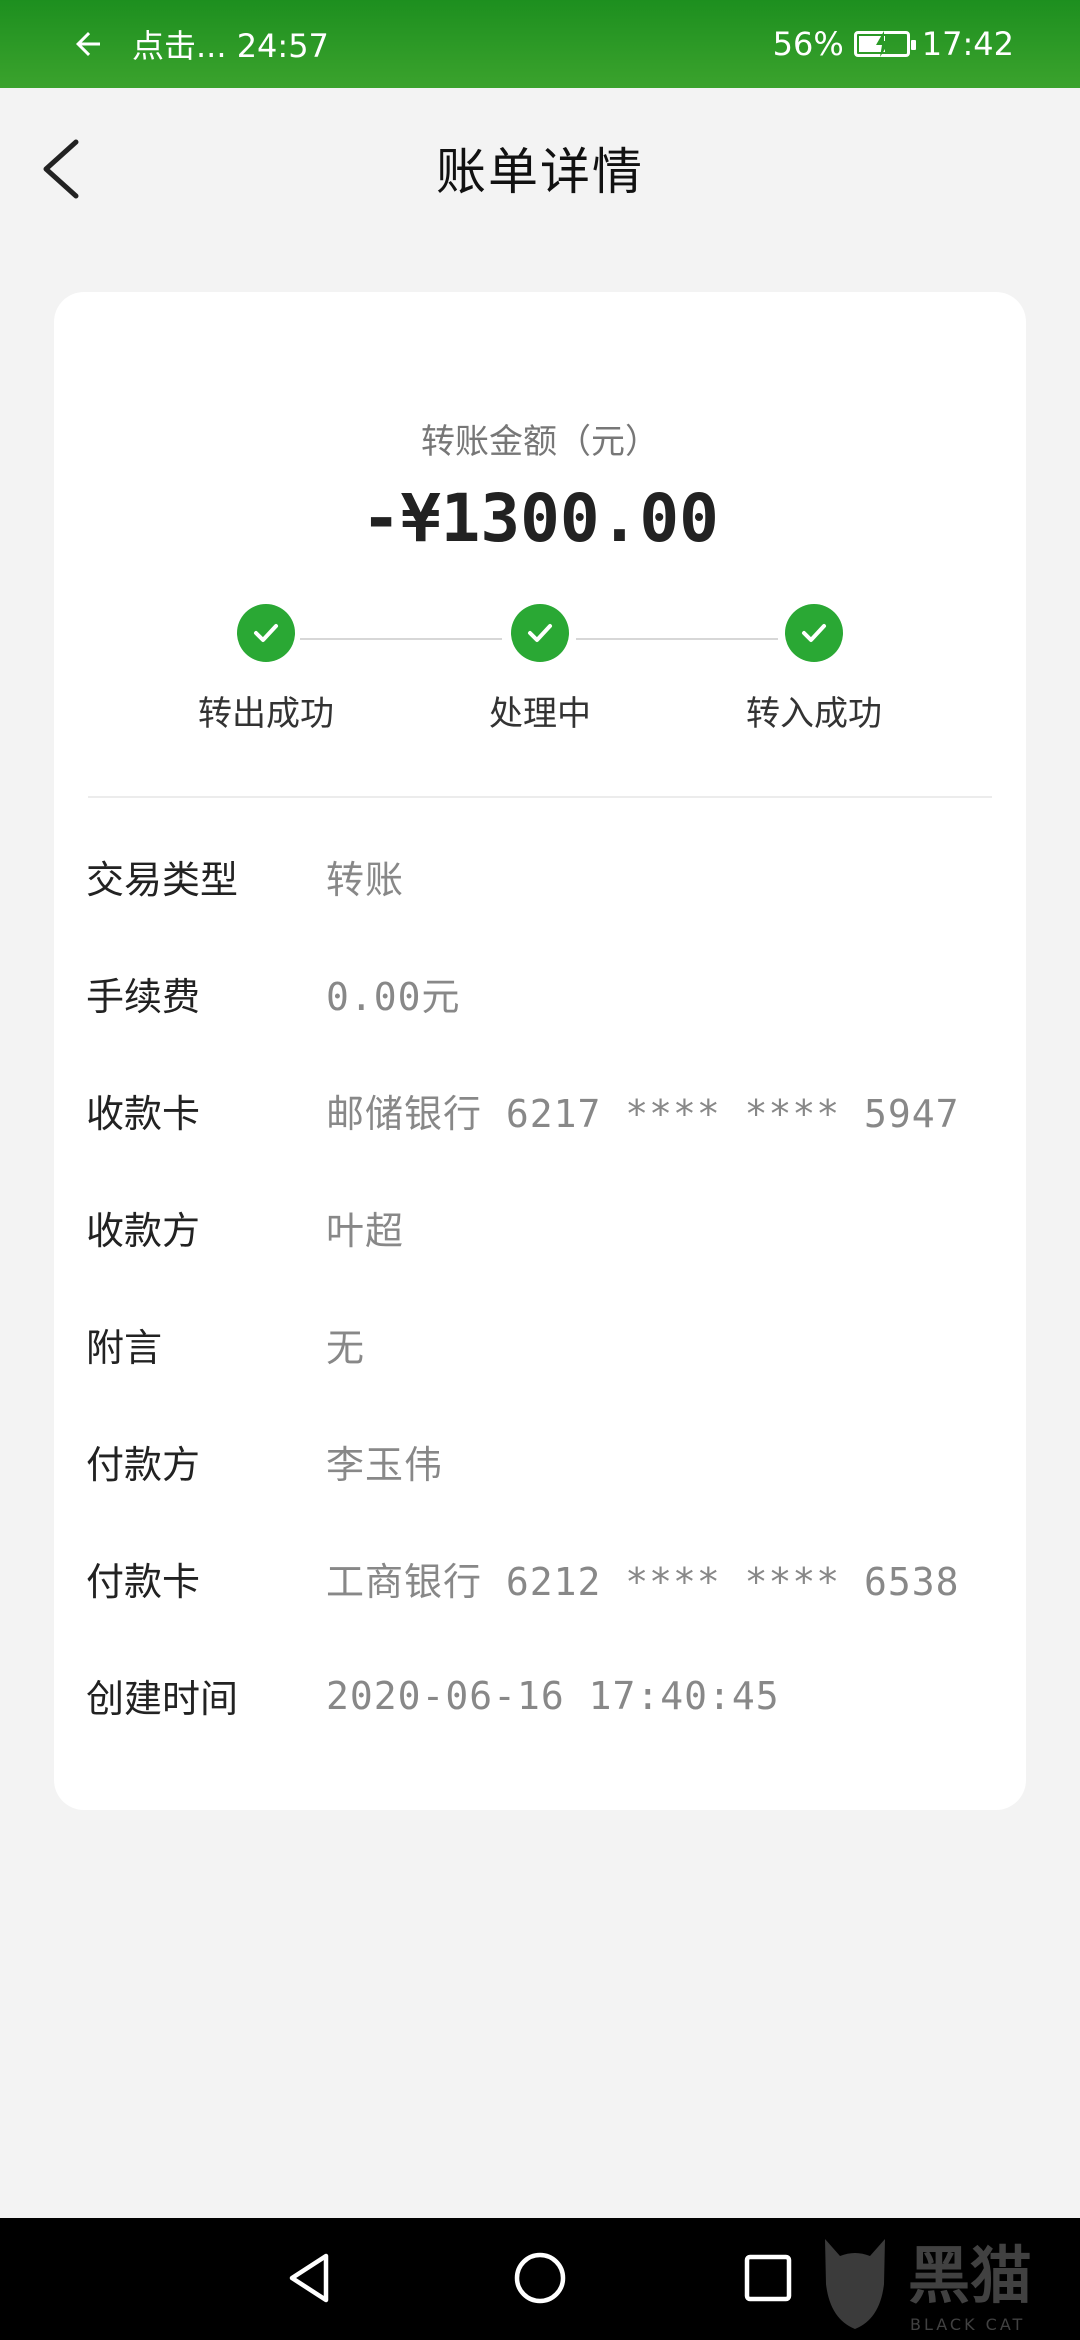 The width and height of the screenshot is (1080, 2340). Describe the element at coordinates (143, 1465) in the screenshot. I see `detail-label: 付款方` at that location.